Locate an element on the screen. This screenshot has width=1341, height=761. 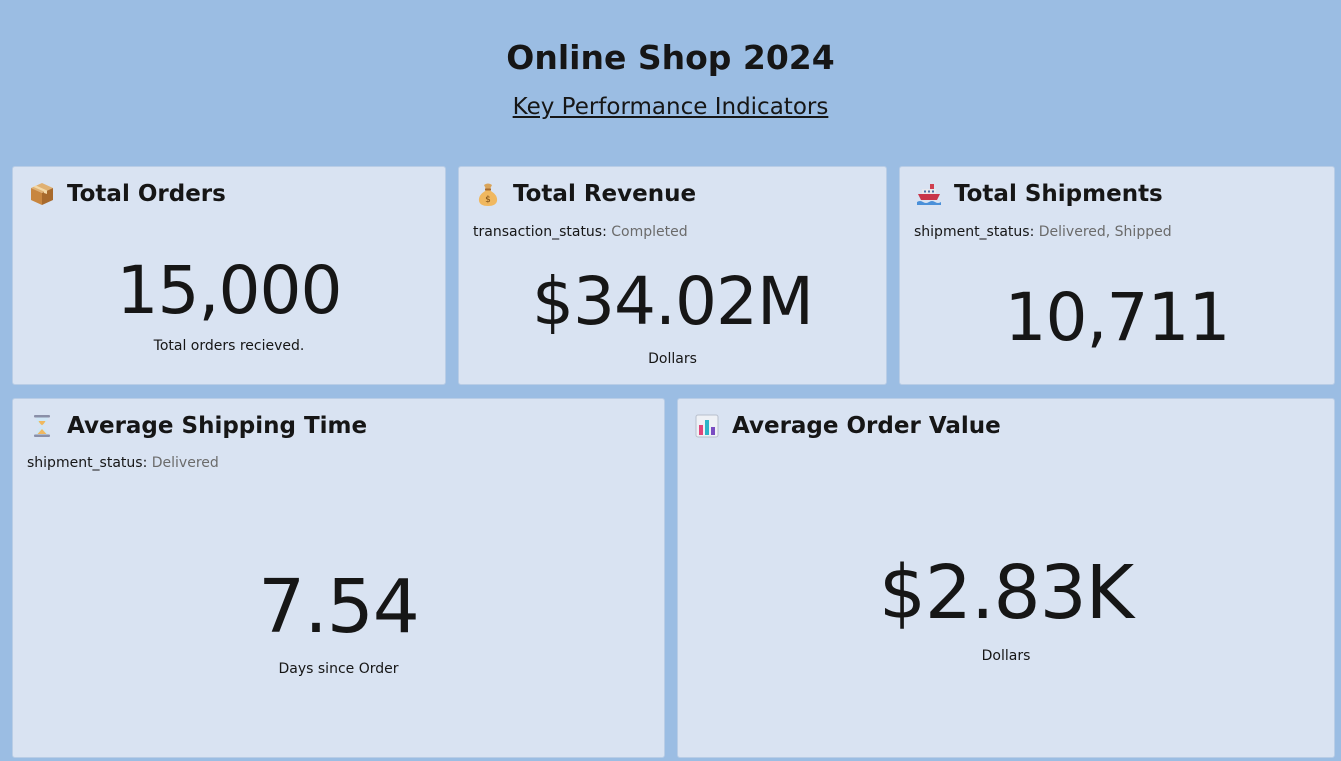
filter-value: Delivered, Shipped is located at coordinates (1105, 232).